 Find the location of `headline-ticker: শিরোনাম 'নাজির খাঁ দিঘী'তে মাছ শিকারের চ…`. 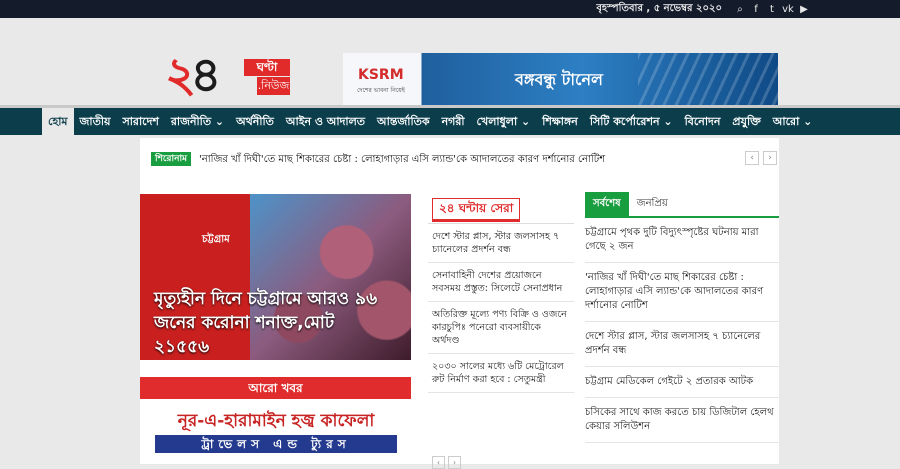

headline-ticker: শিরোনাম 'নাজির খাঁ দিঘী'তে মাছ শিকারের চ… is located at coordinates (464, 160).